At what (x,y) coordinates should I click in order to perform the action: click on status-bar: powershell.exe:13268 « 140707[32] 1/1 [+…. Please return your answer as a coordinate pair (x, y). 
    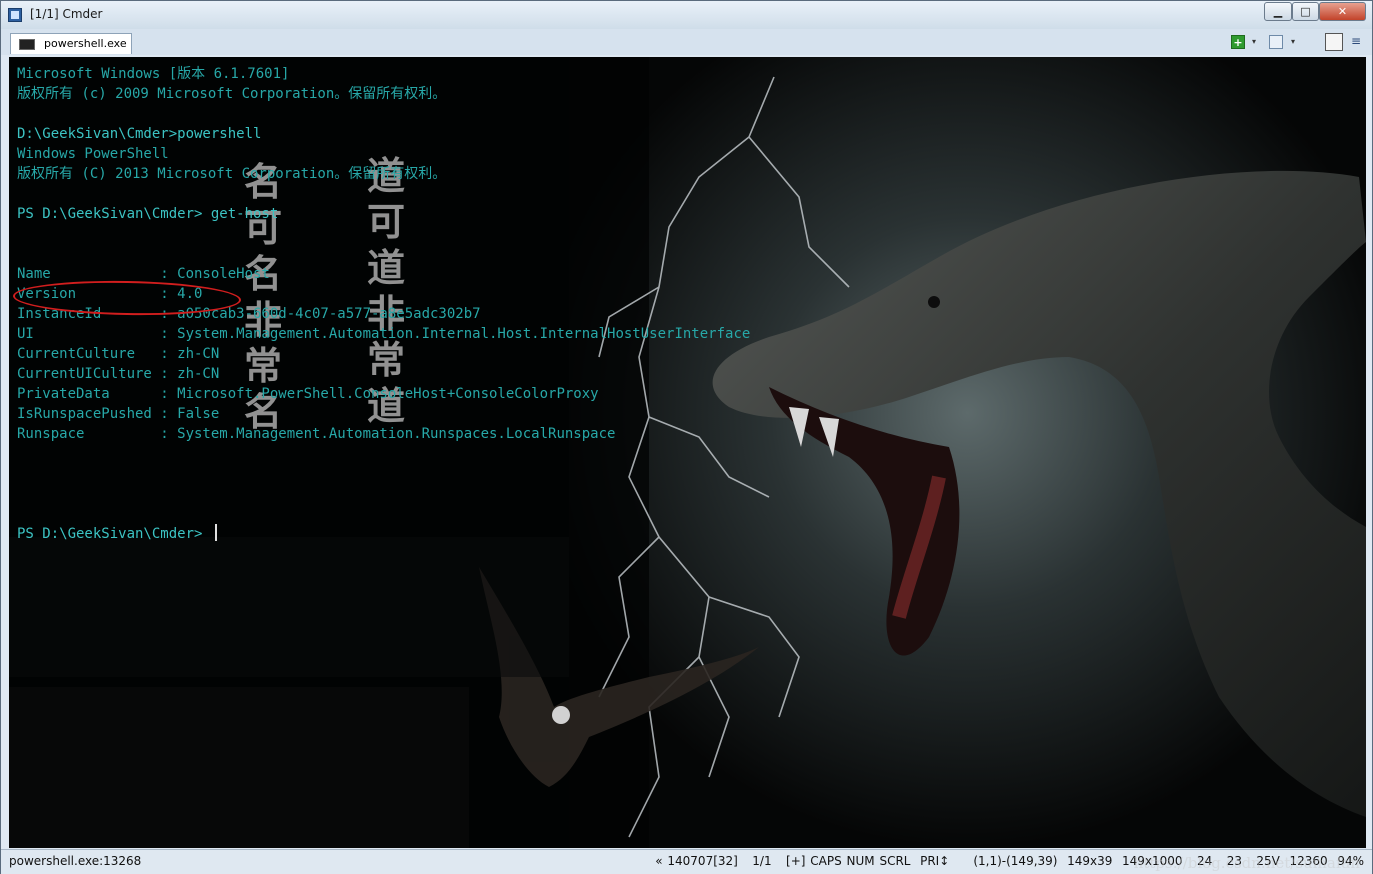
    Looking at the image, I should click on (686, 861).